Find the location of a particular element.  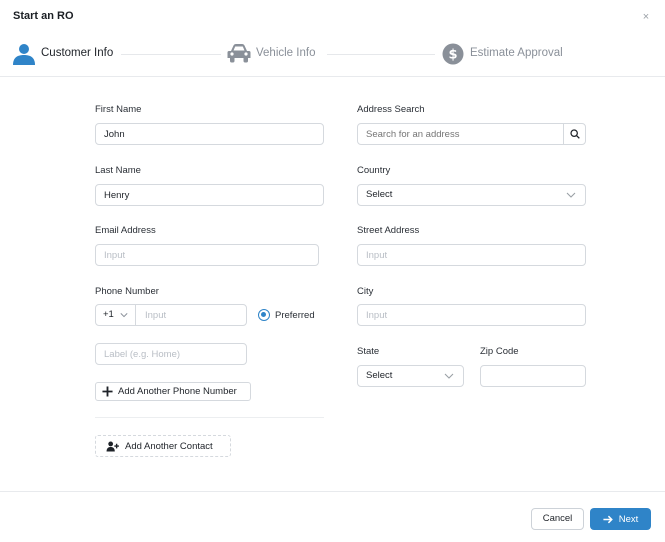

last-name-input is located at coordinates (209, 195).